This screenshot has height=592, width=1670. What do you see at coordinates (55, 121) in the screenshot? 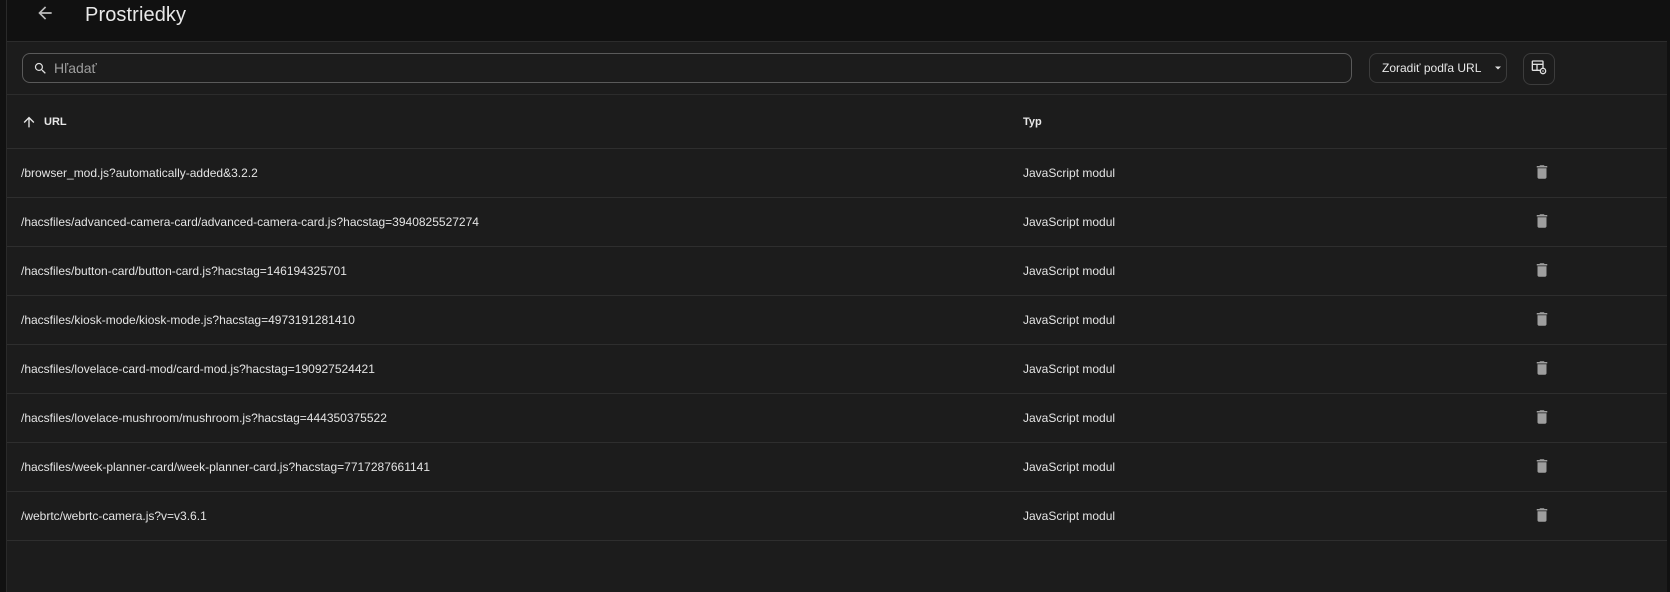
I see `column-header-url-label: URL` at bounding box center [55, 121].